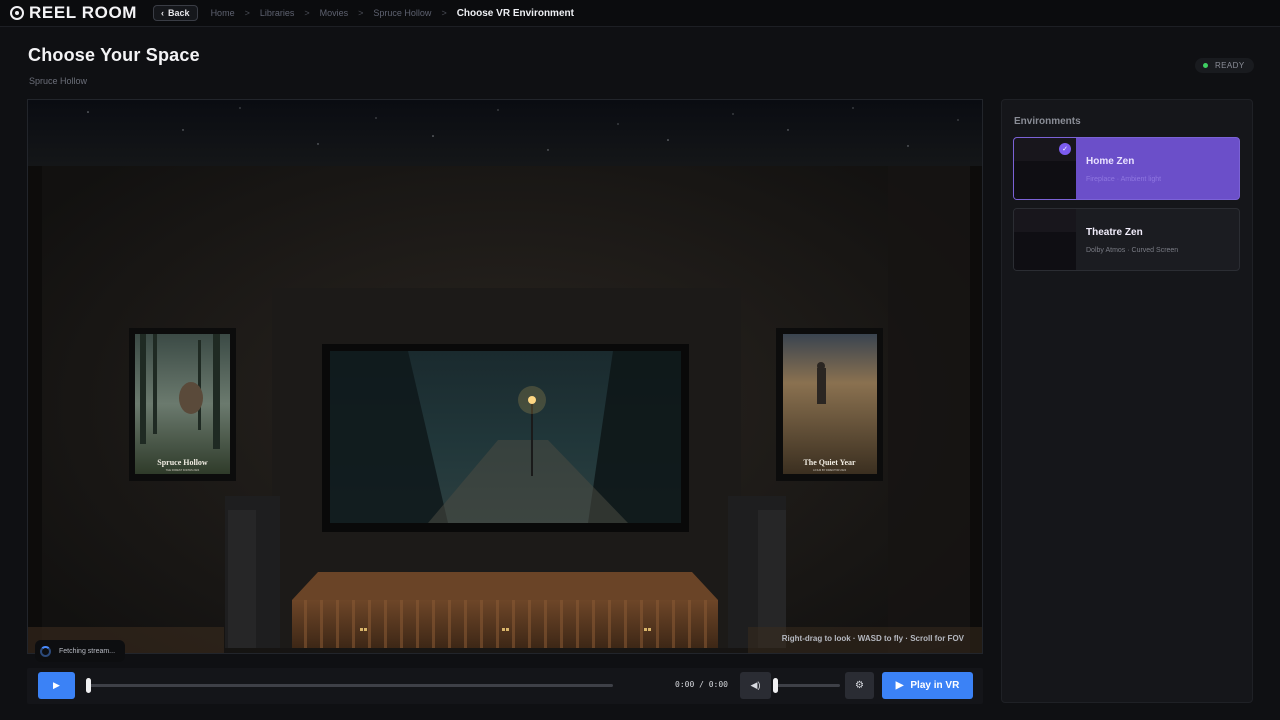  I want to click on breadcrumb-movies: Movies, so click(334, 13).